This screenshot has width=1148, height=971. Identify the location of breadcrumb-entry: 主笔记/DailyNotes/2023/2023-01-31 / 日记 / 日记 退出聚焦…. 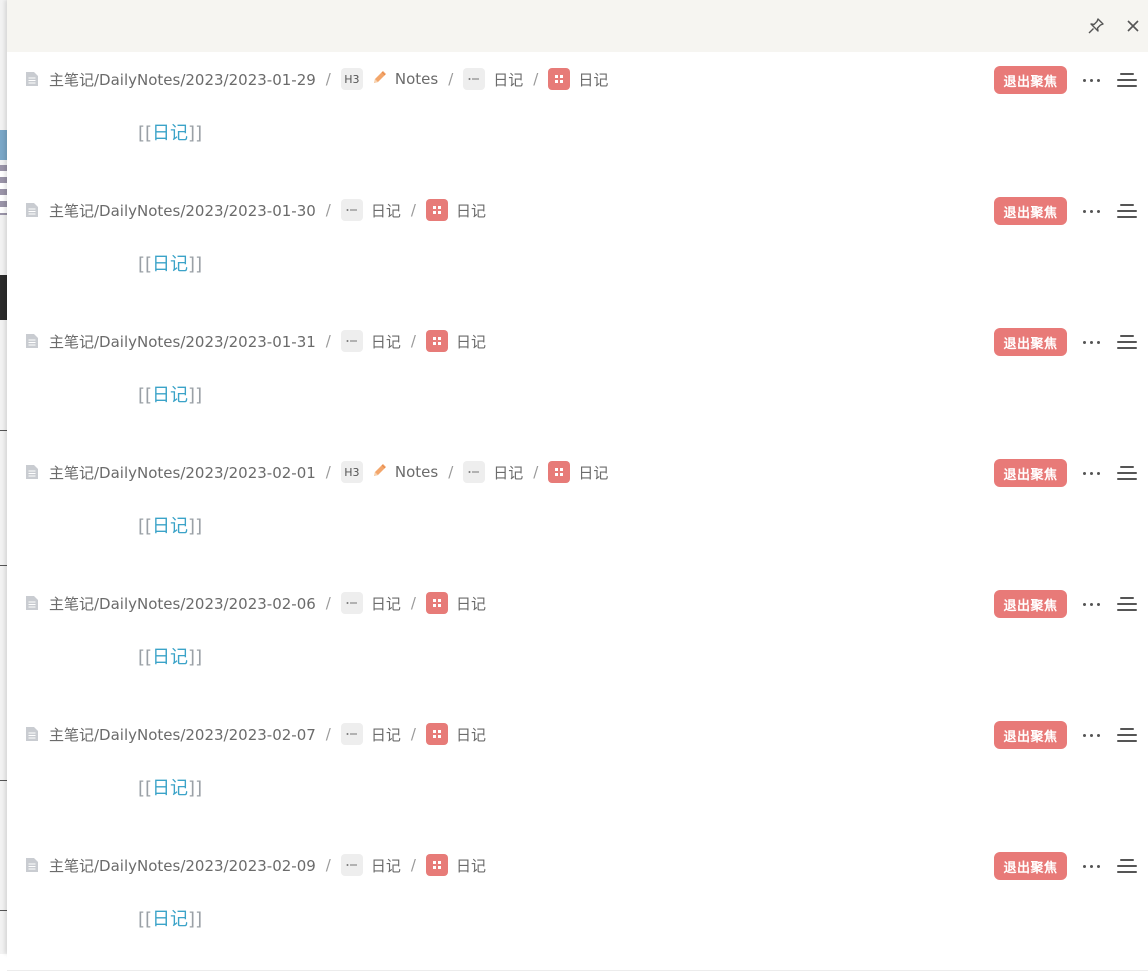
(577, 381).